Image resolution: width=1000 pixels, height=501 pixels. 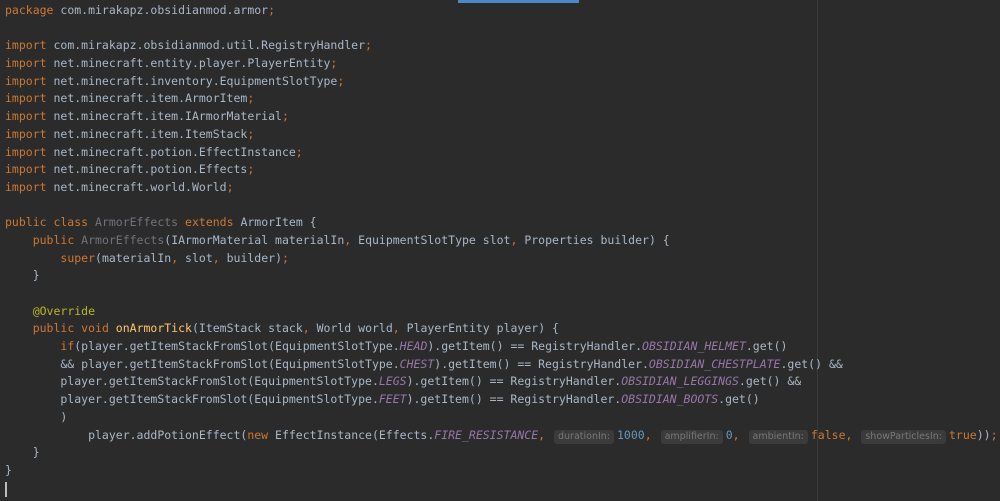 What do you see at coordinates (29, 10) in the screenshot?
I see `code-token: package` at bounding box center [29, 10].